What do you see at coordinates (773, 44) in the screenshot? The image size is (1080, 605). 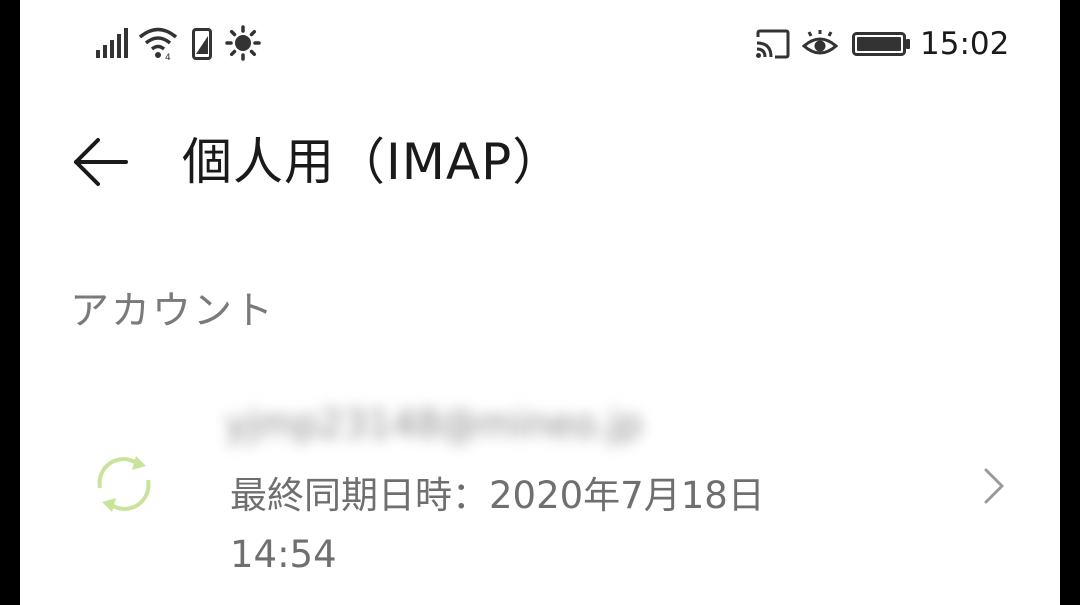 I see `cast-icon` at bounding box center [773, 44].